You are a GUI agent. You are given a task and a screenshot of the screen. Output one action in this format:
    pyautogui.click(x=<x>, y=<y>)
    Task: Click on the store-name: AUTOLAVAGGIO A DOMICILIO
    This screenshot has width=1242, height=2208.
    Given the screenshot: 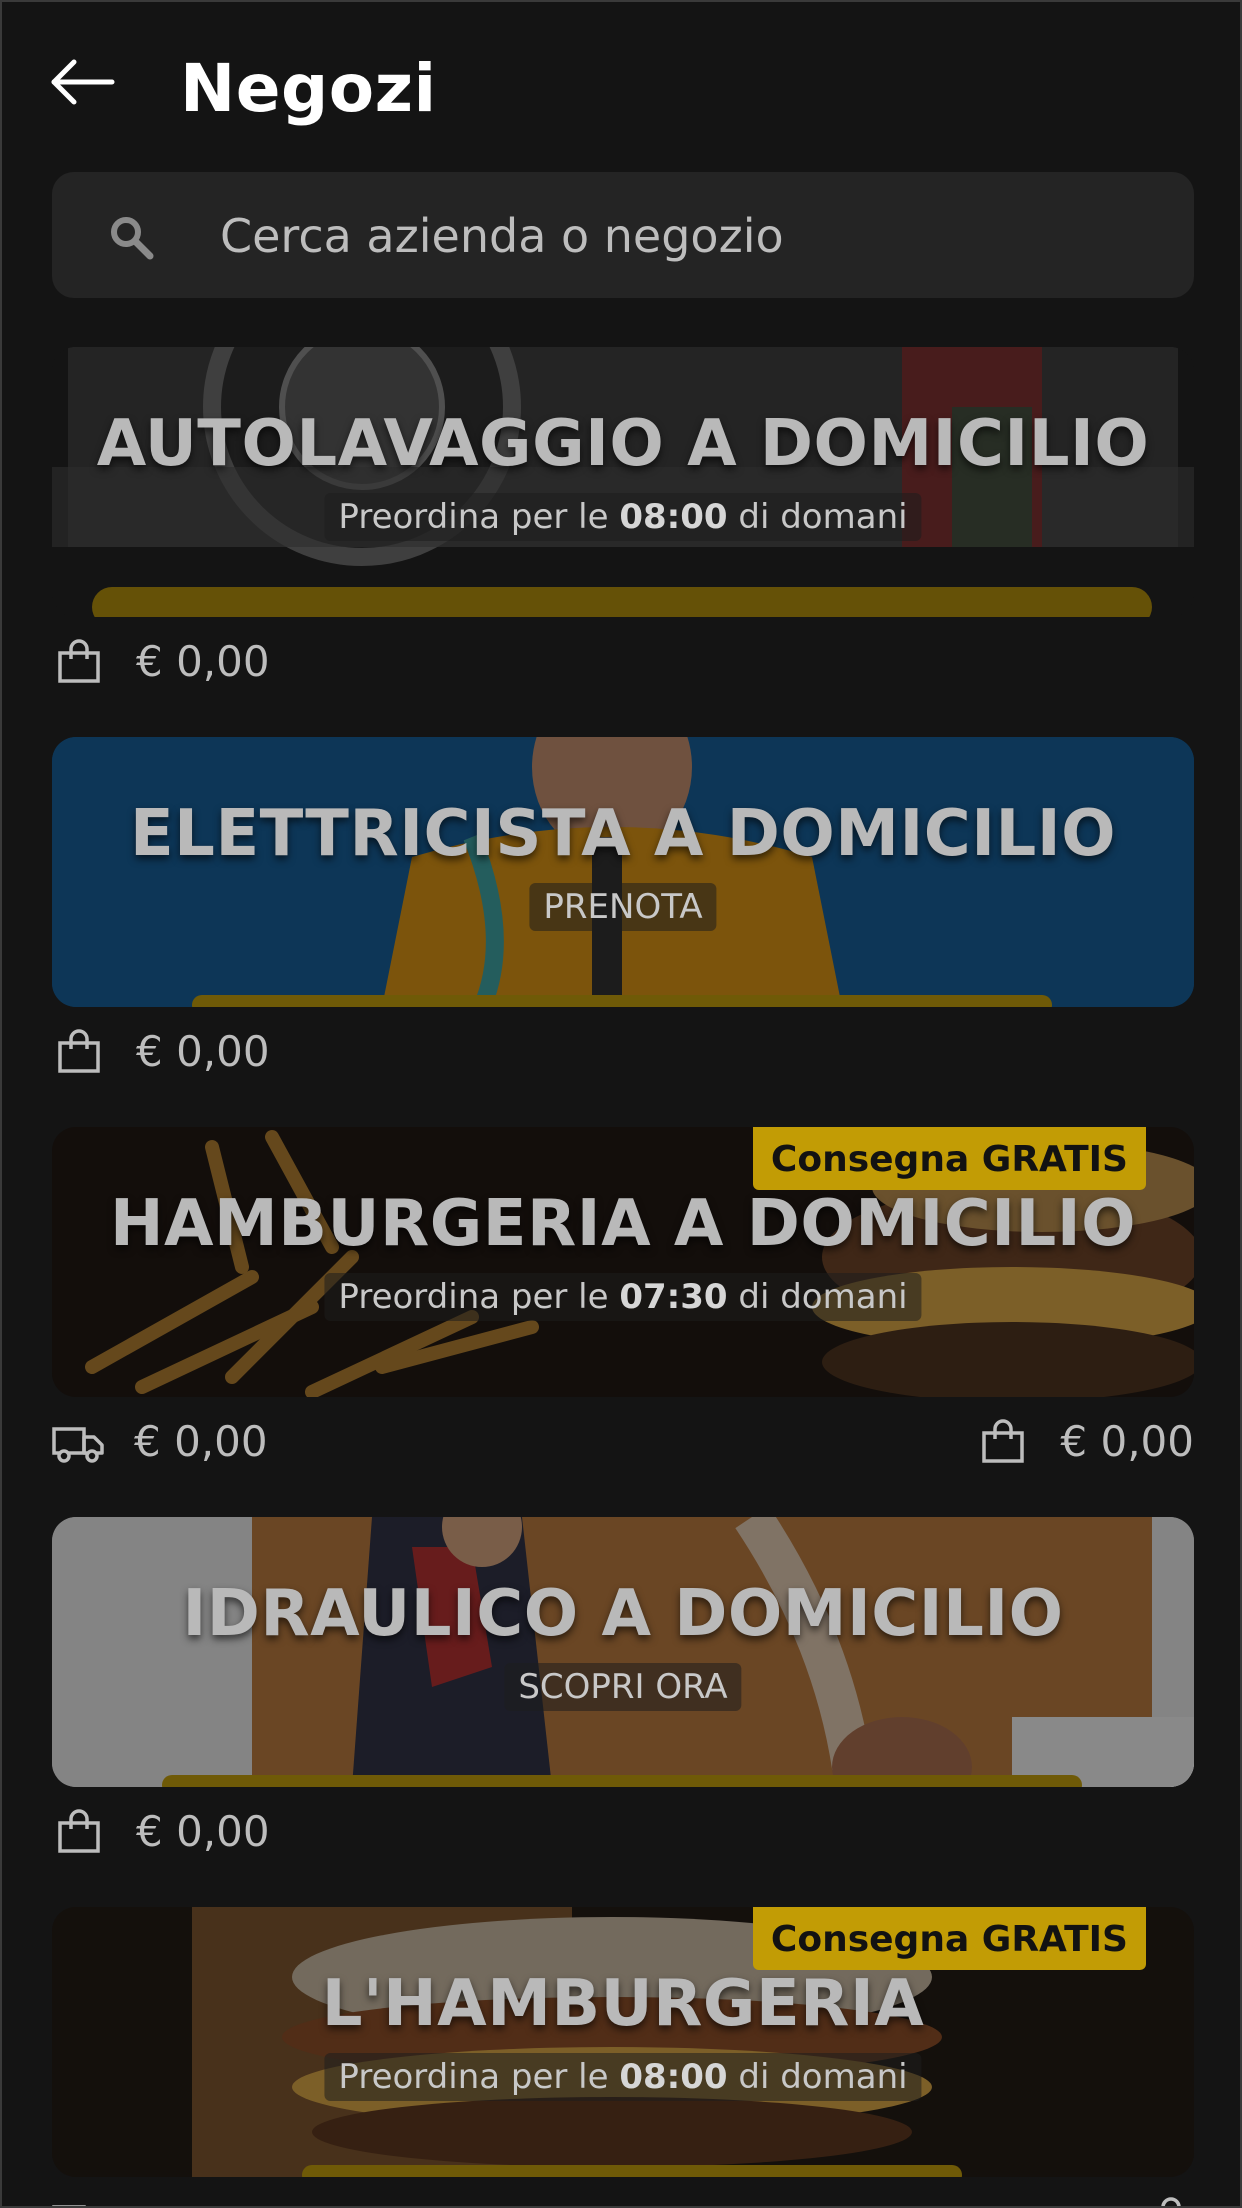 What is the action you would take?
    pyautogui.click(x=623, y=444)
    